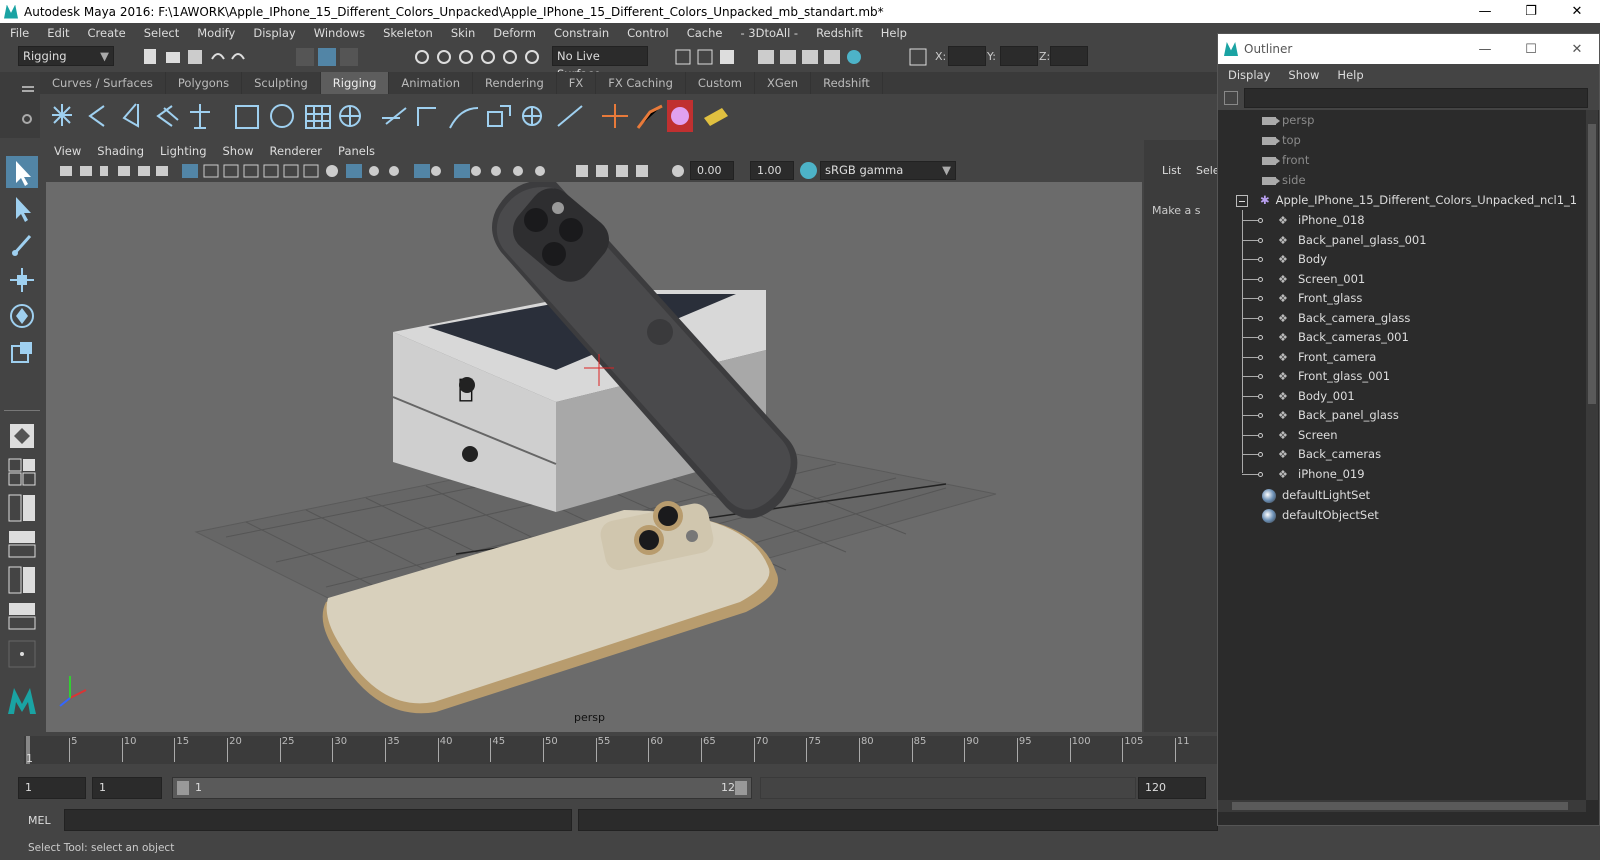 The height and width of the screenshot is (860, 1600). I want to click on tab-polygons: Polygons, so click(204, 83).